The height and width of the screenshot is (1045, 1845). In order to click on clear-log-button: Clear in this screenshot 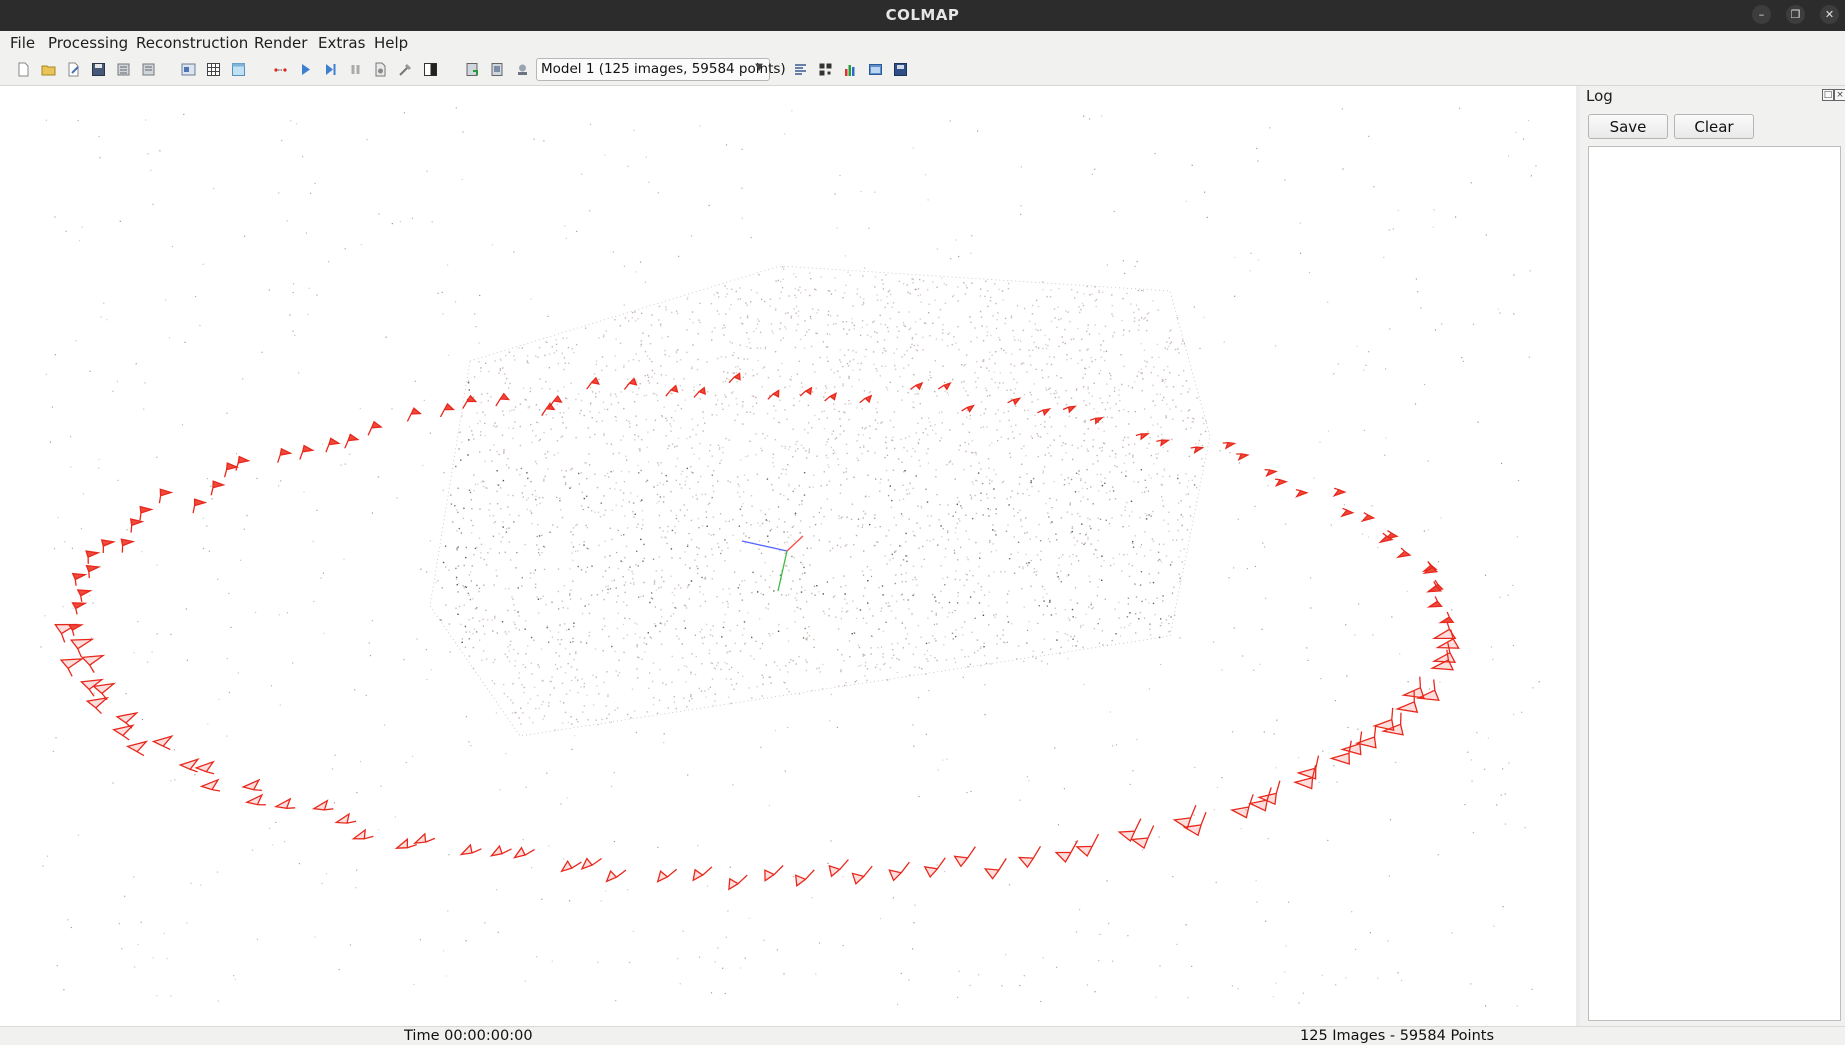, I will do `click(1714, 126)`.